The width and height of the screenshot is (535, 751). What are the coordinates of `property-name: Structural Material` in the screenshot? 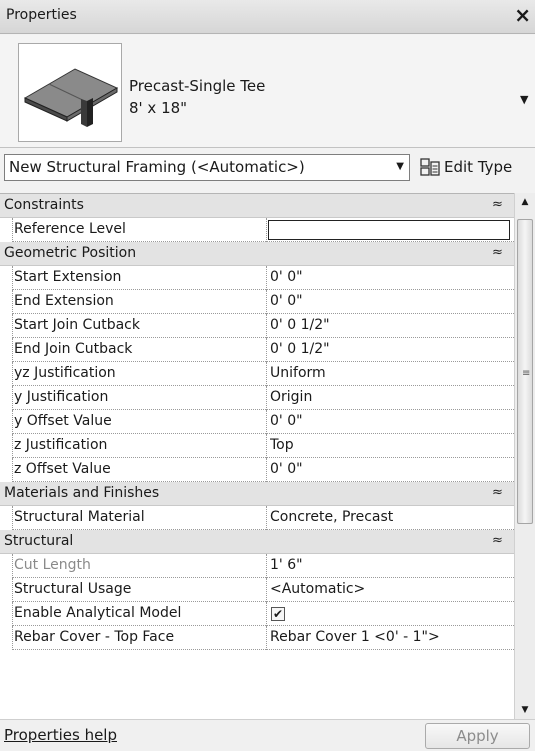 It's located at (79, 517).